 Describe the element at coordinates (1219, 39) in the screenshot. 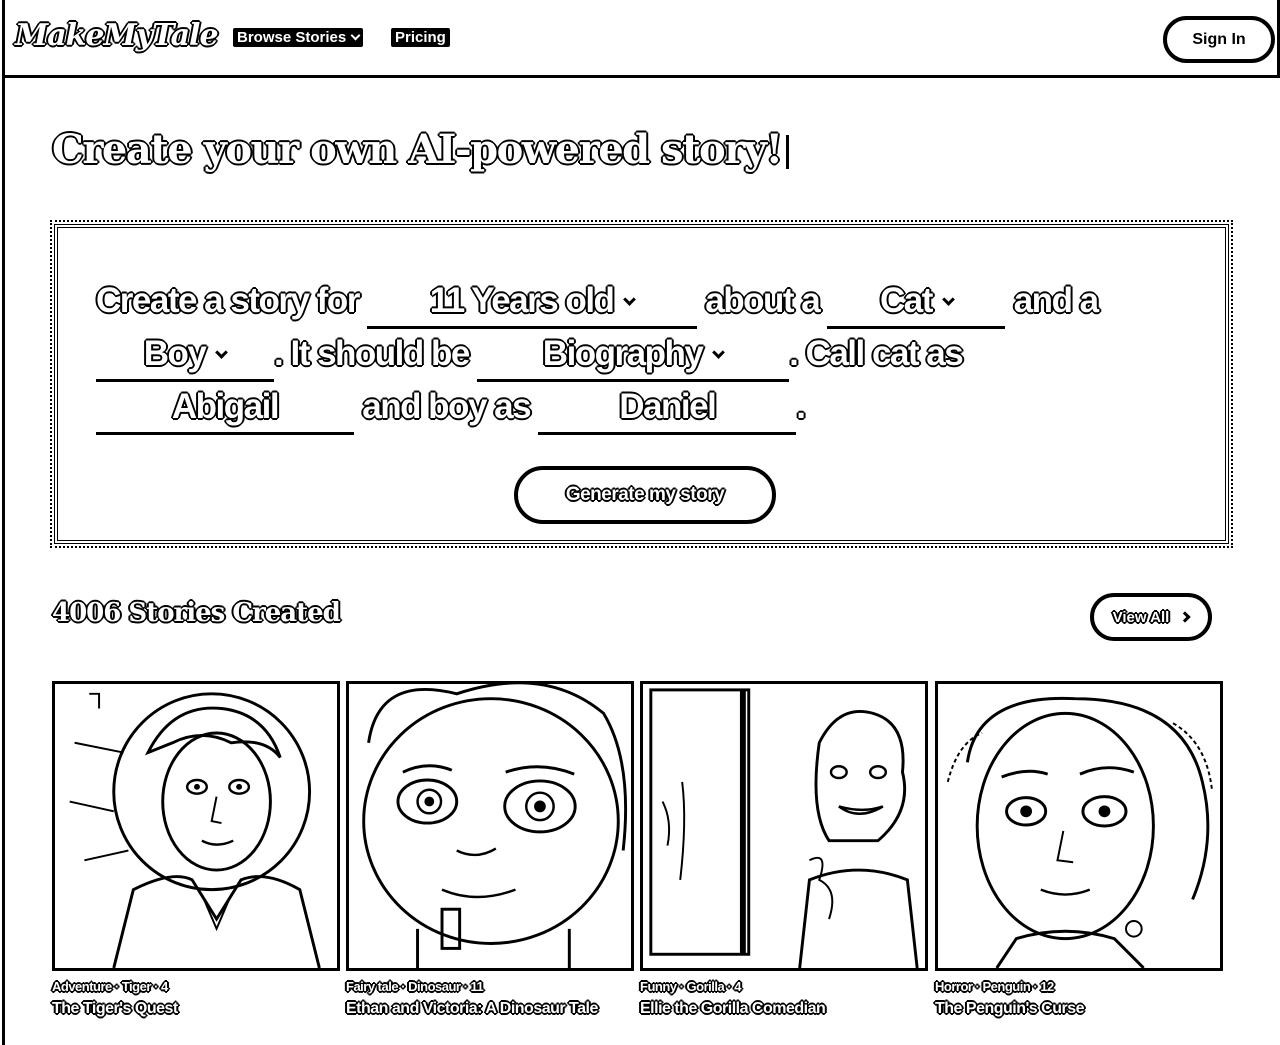

I see `sign-in-button: Sign In` at that location.